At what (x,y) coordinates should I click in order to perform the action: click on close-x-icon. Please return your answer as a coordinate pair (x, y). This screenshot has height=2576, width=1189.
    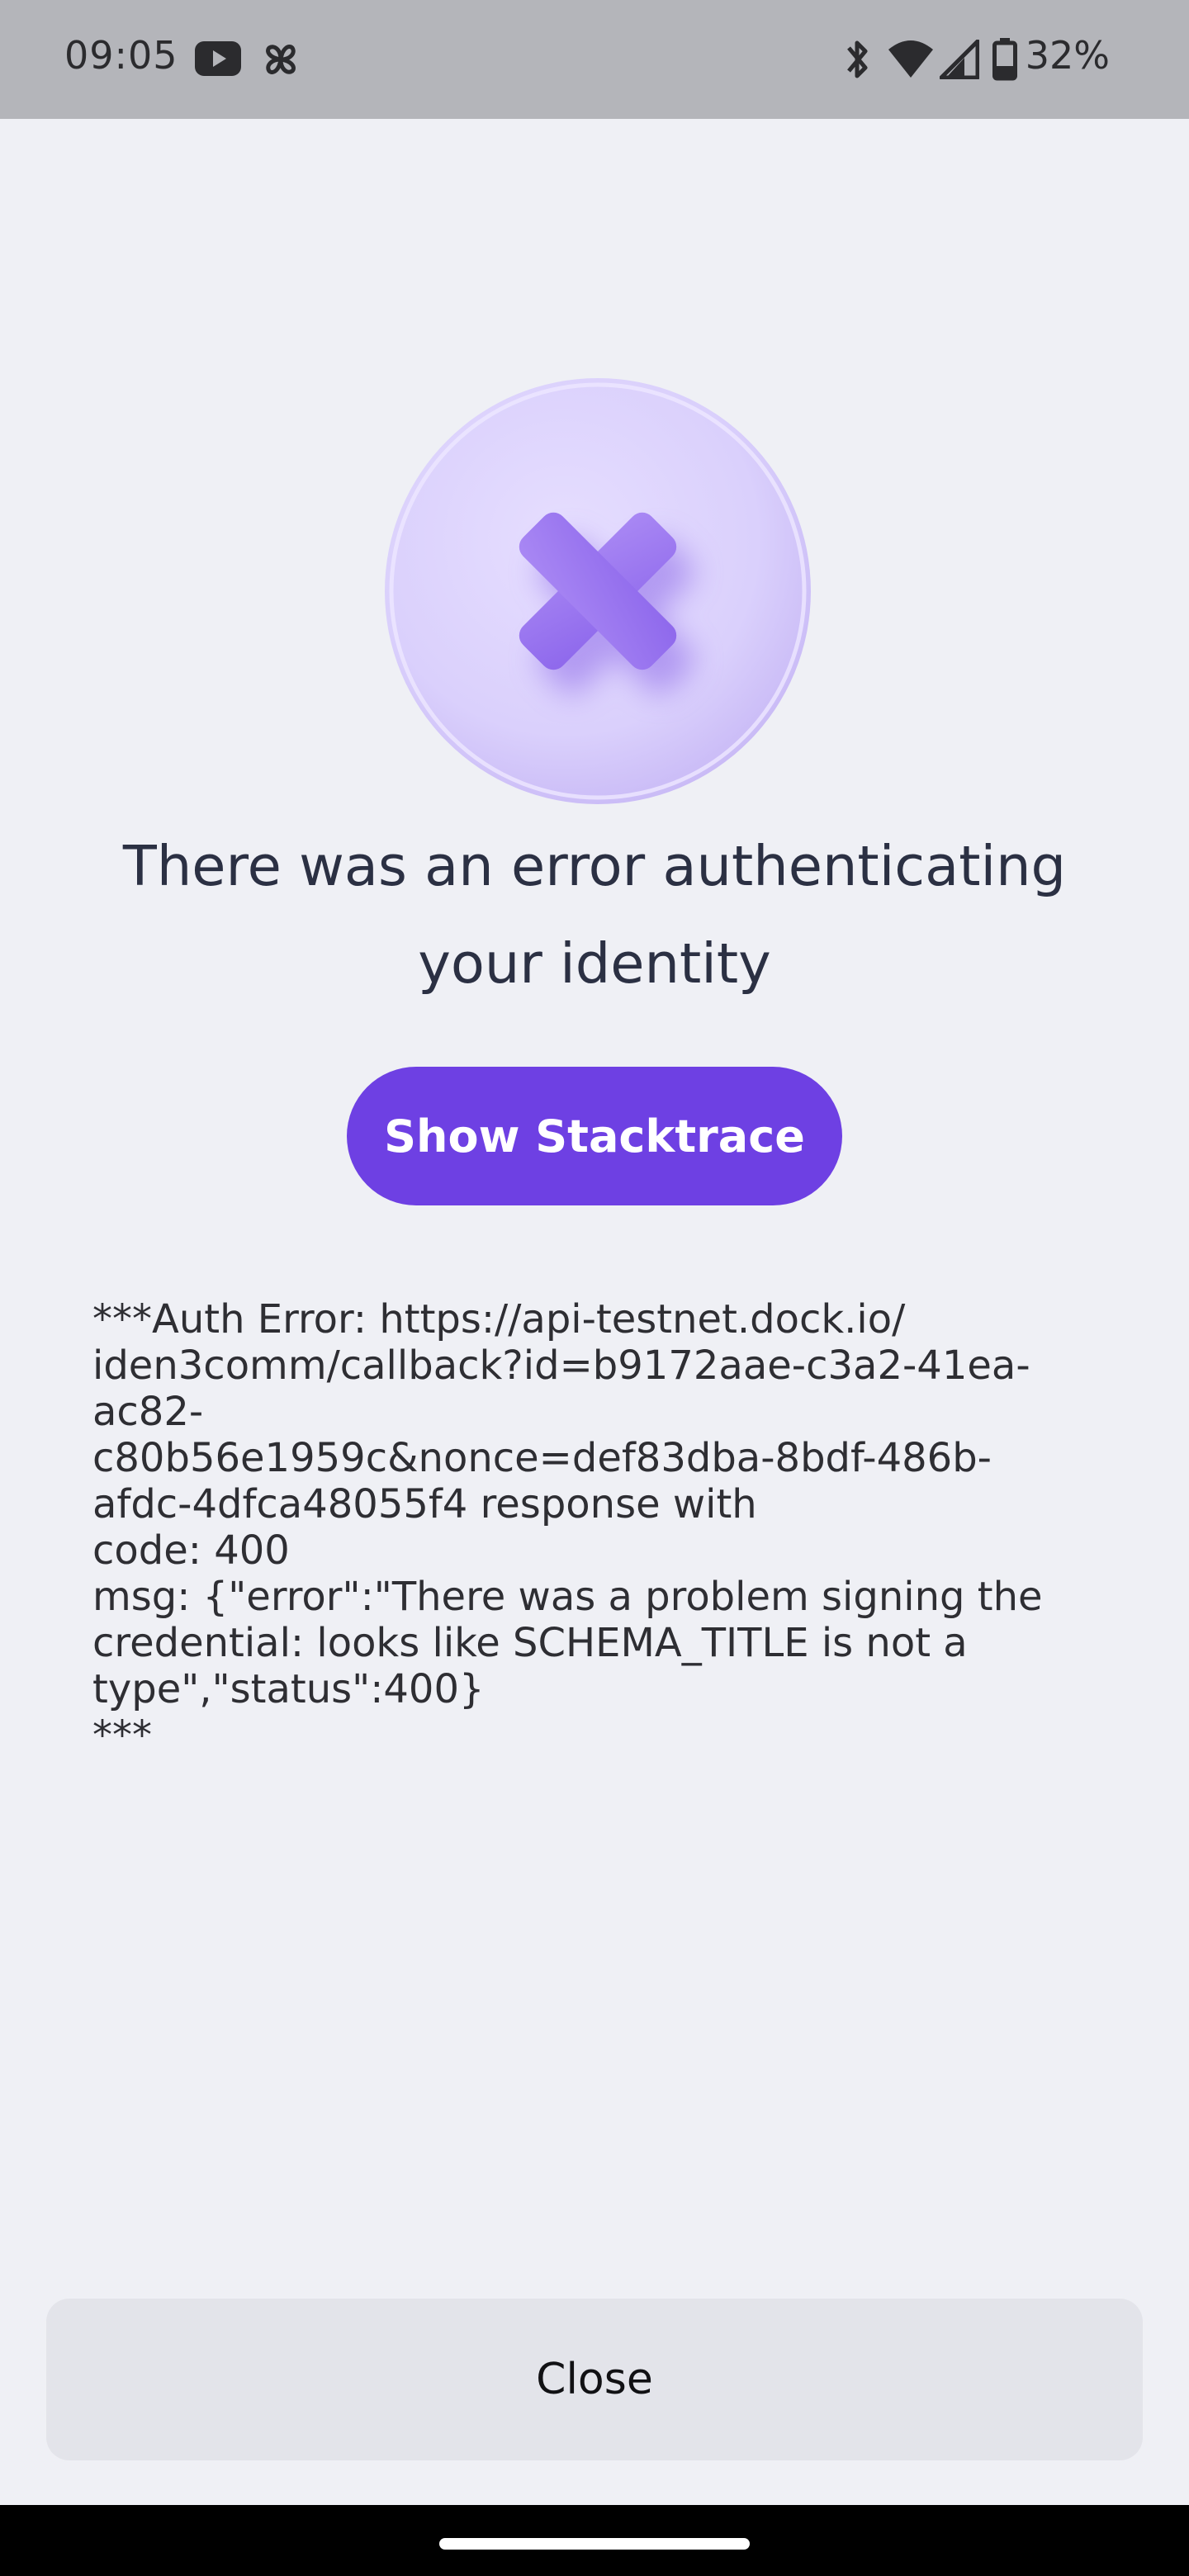
    Looking at the image, I should click on (598, 591).